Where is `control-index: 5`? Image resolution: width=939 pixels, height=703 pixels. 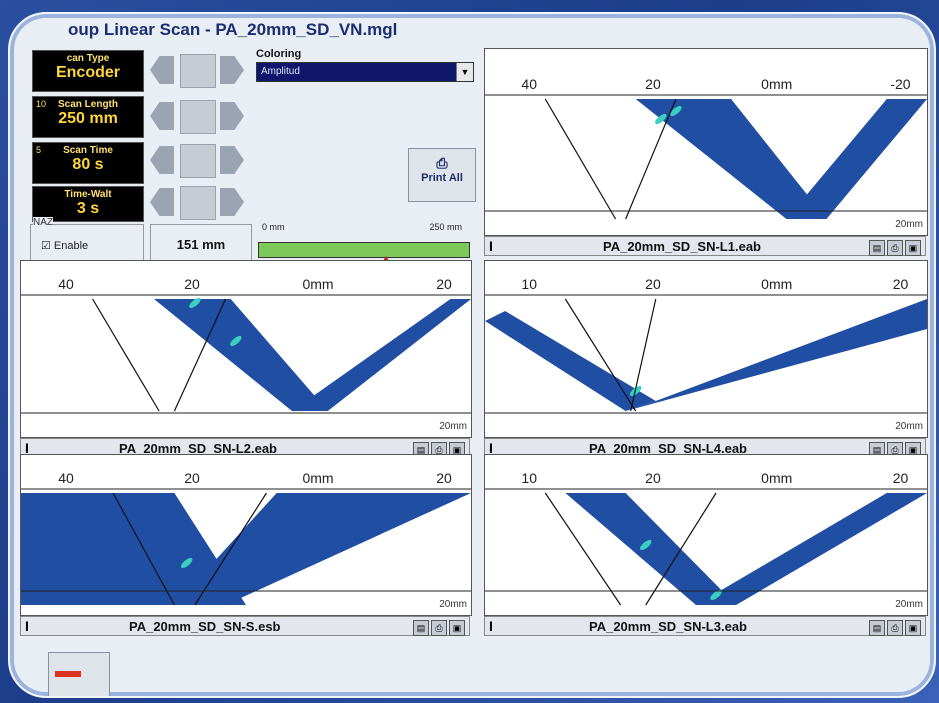 control-index: 5 is located at coordinates (39, 150).